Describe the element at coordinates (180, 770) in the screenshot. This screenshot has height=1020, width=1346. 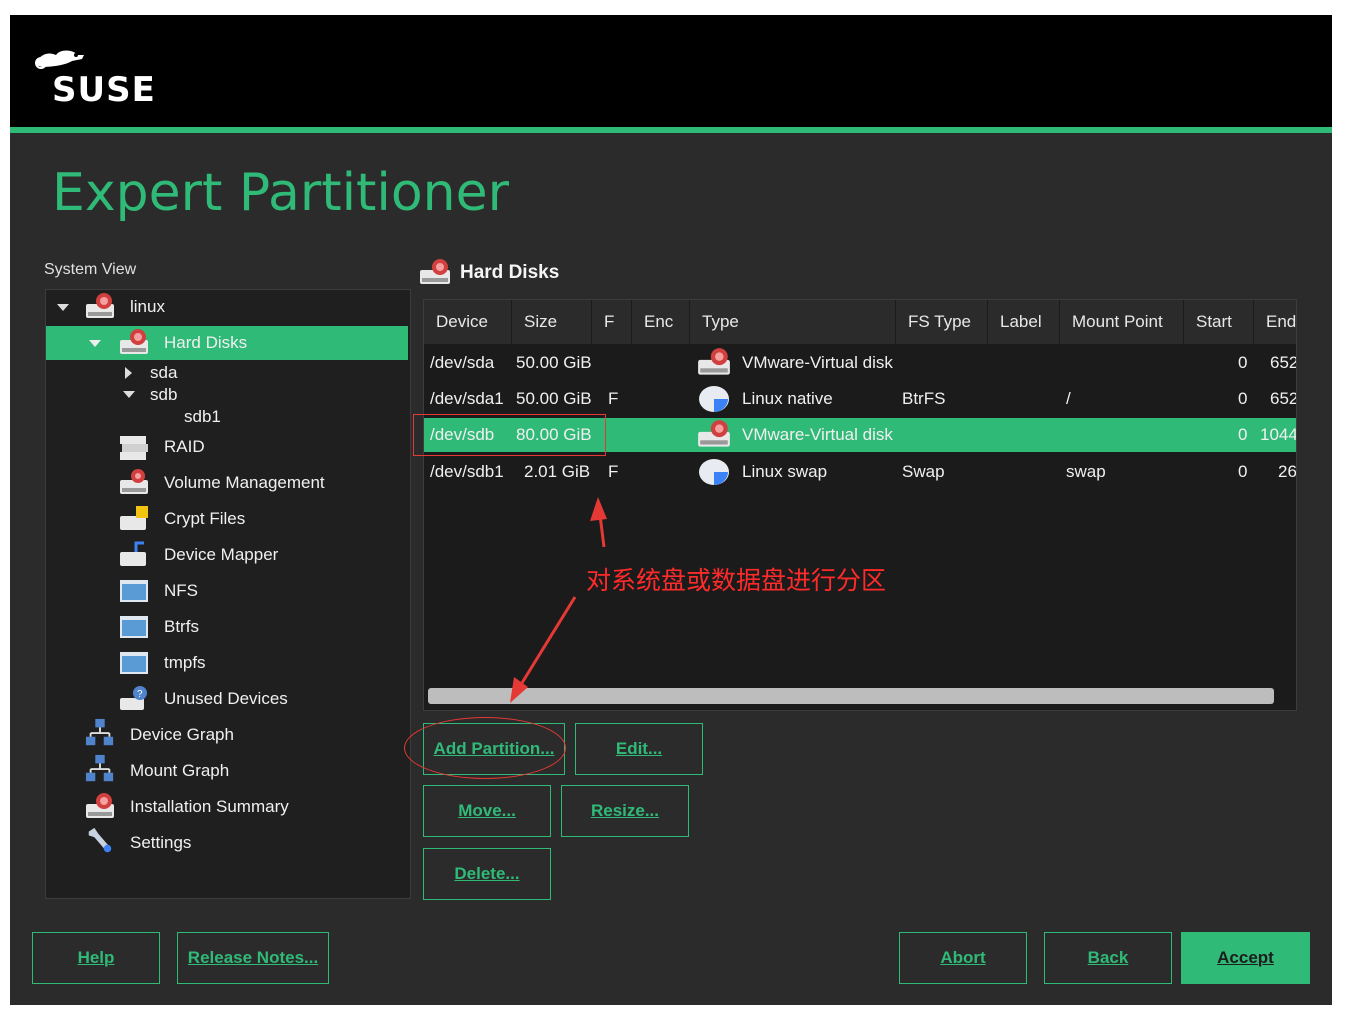
I see `tree-item-label: Mount Graph` at that location.